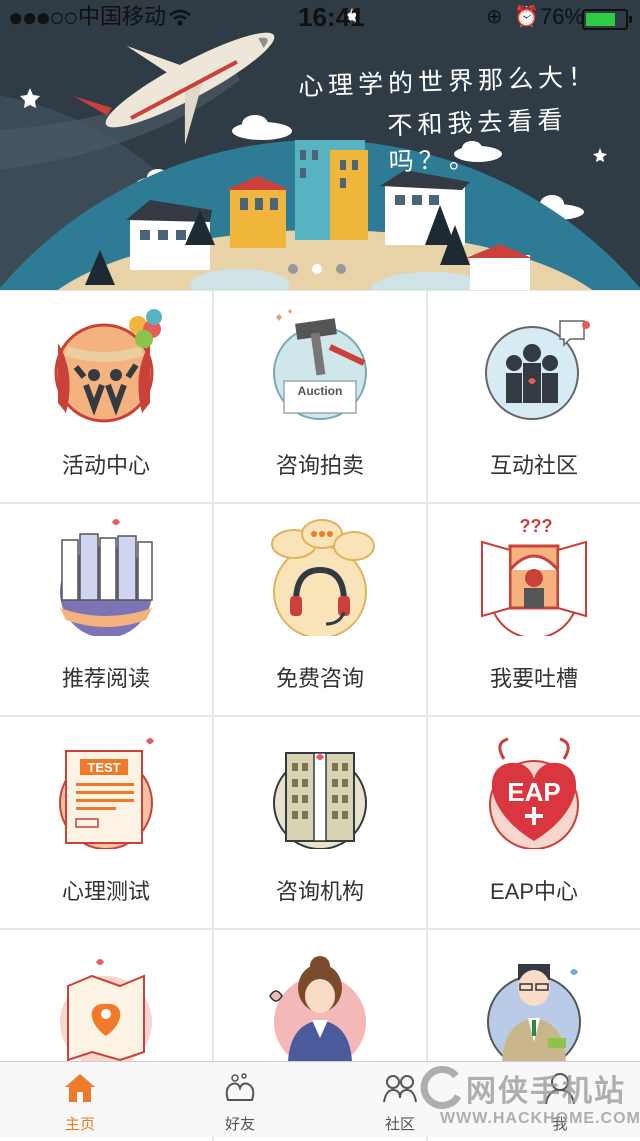 The width and height of the screenshot is (640, 1141). I want to click on battery-percent: 76%, so click(562, 16).